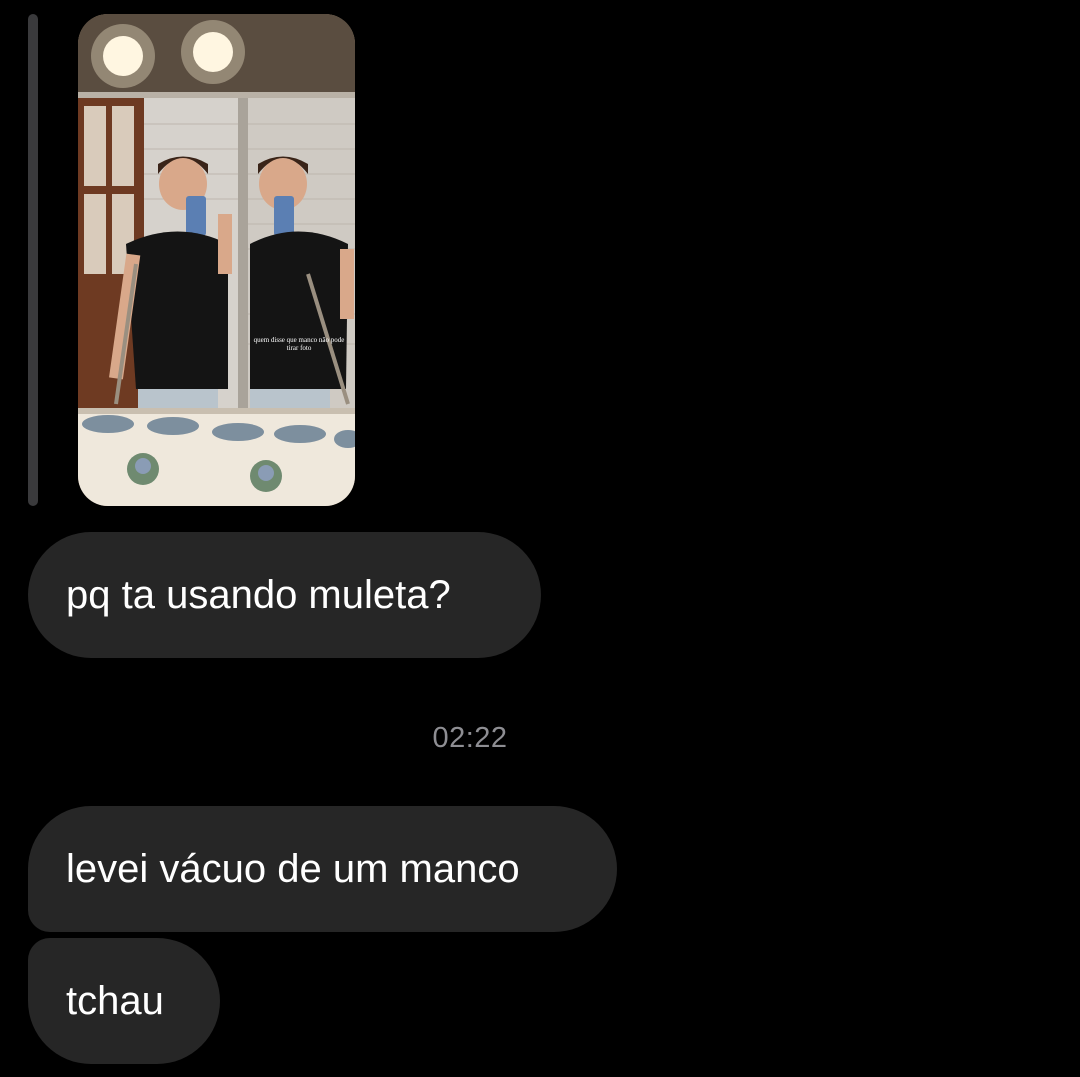 Image resolution: width=1080 pixels, height=1077 pixels. I want to click on message-timestamp: 02:22, so click(470, 738).